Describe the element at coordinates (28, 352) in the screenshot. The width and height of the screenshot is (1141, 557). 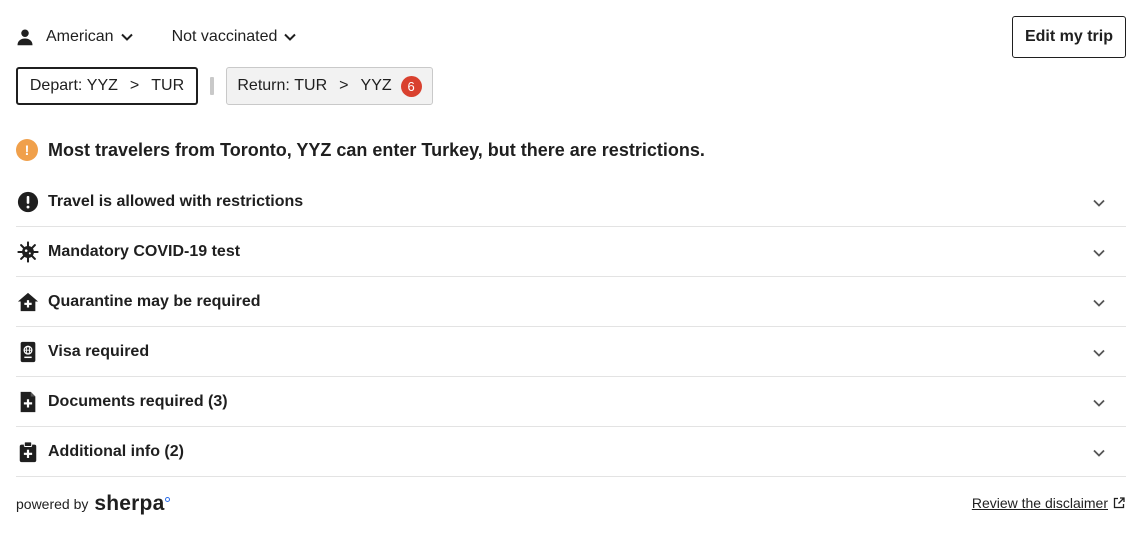
I see `passport-icon` at that location.